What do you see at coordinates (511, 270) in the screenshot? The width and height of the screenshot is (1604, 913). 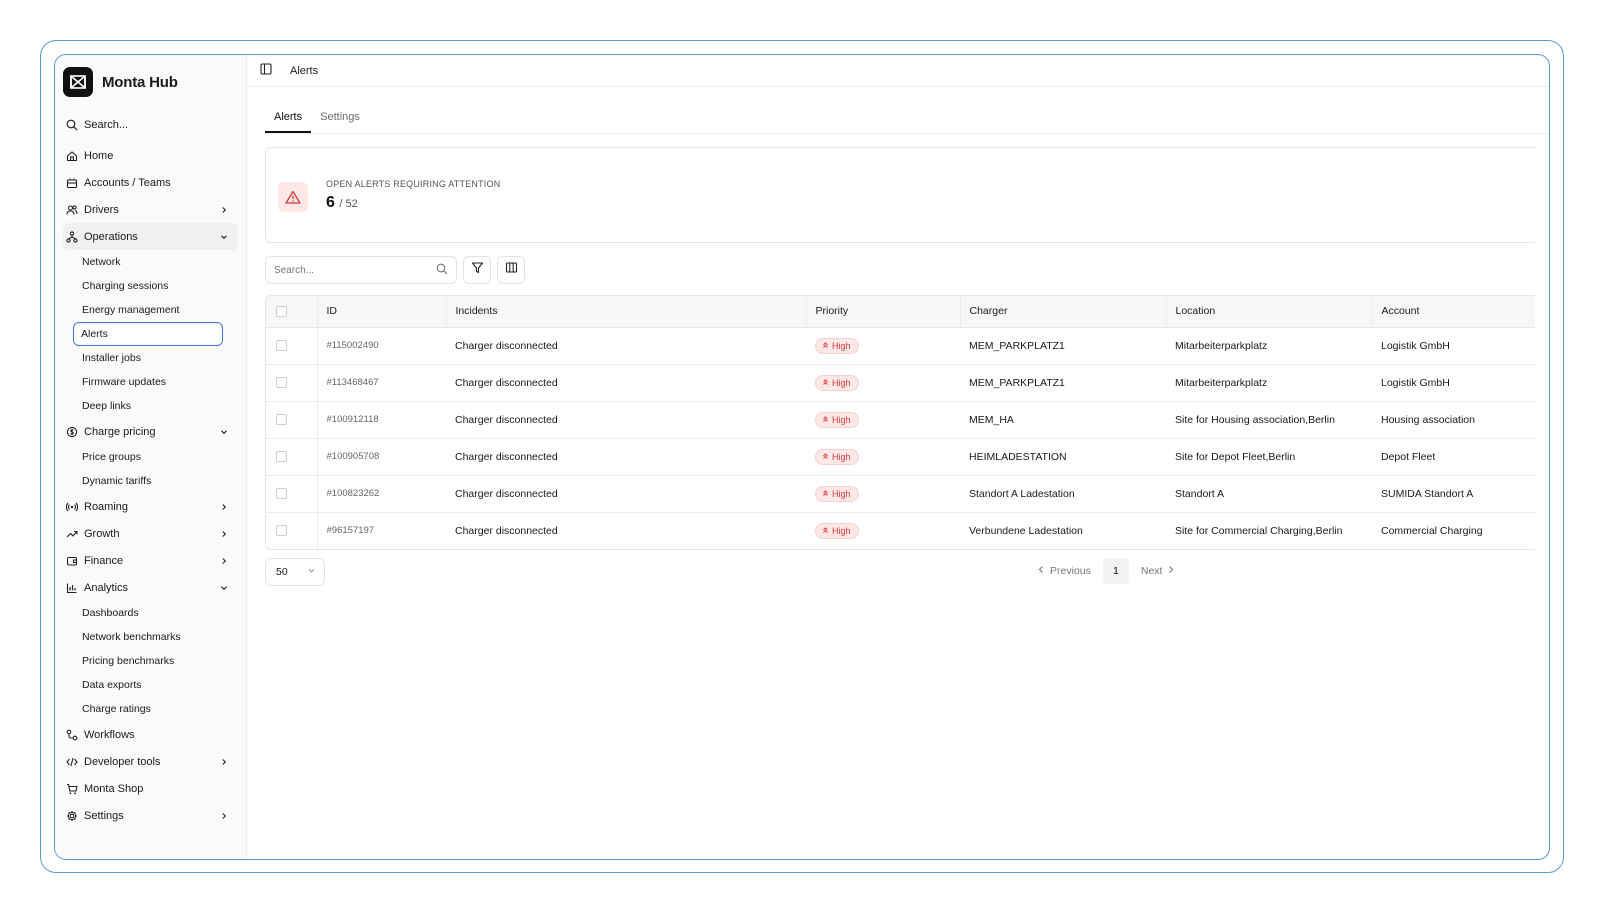 I see `columns-button` at bounding box center [511, 270].